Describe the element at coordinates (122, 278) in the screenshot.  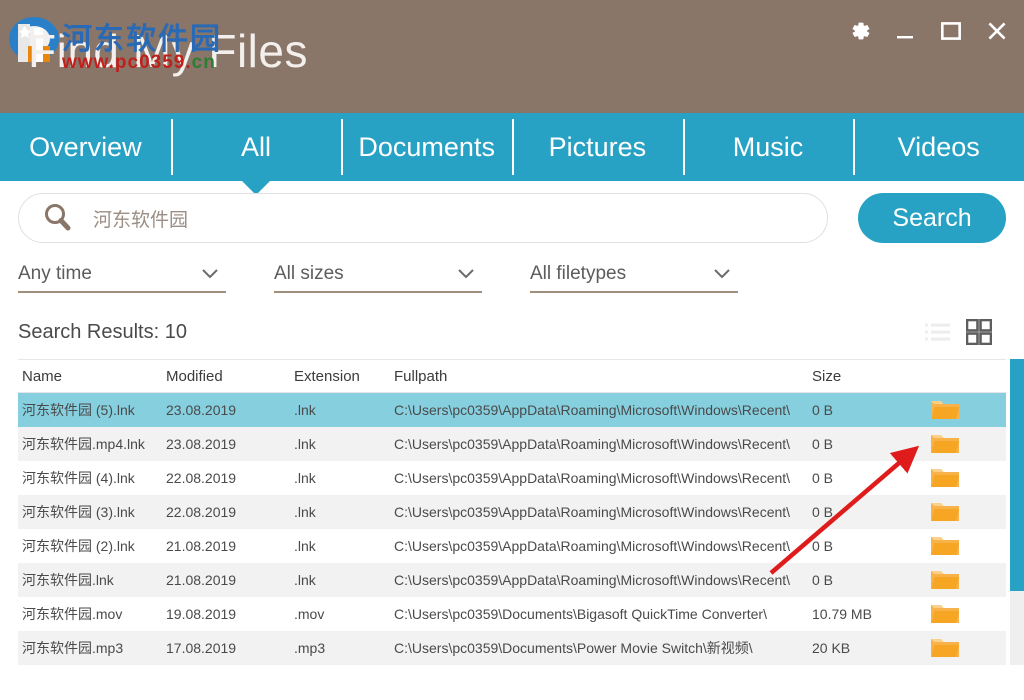
I see `time-filter-dropdown: Any time` at that location.